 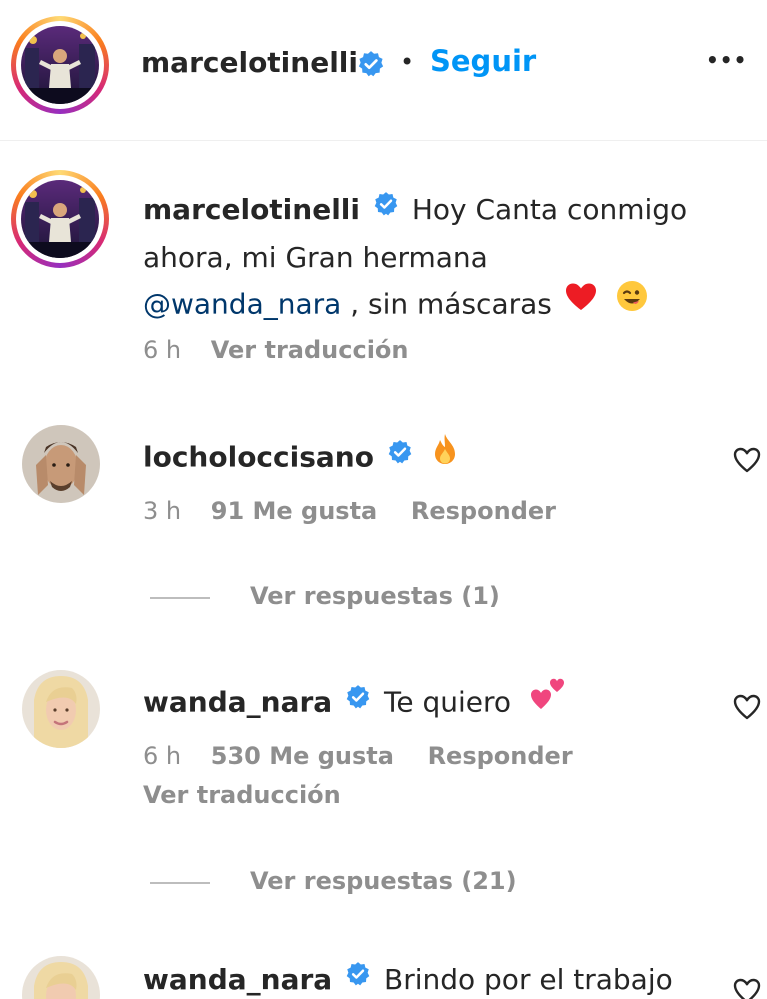 What do you see at coordinates (162, 511) in the screenshot?
I see `comment-time: 3 h` at bounding box center [162, 511].